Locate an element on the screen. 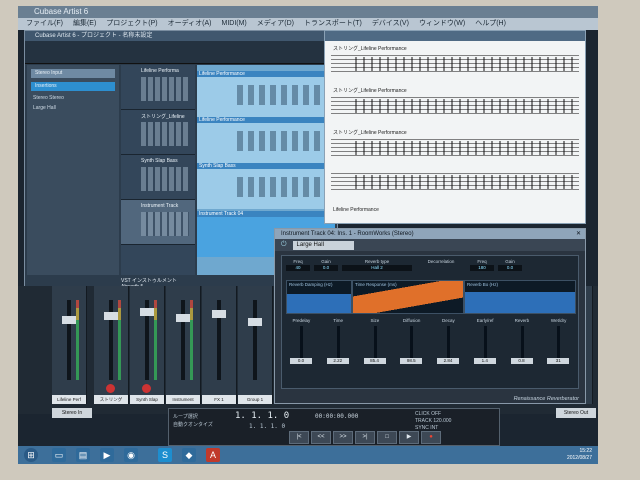  transport-modes: ループ選択 自動クオンタイズ is located at coordinates (193, 421).